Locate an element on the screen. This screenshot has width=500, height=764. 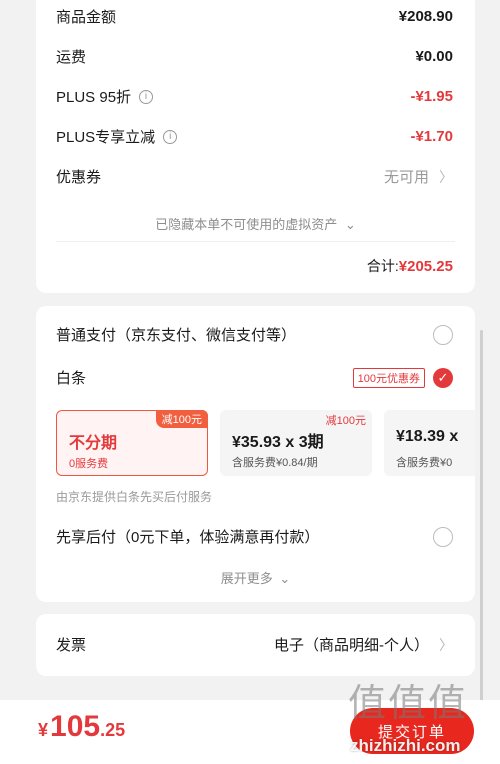
plan-sub: 含服务费¥0 is located at coordinates (424, 463).